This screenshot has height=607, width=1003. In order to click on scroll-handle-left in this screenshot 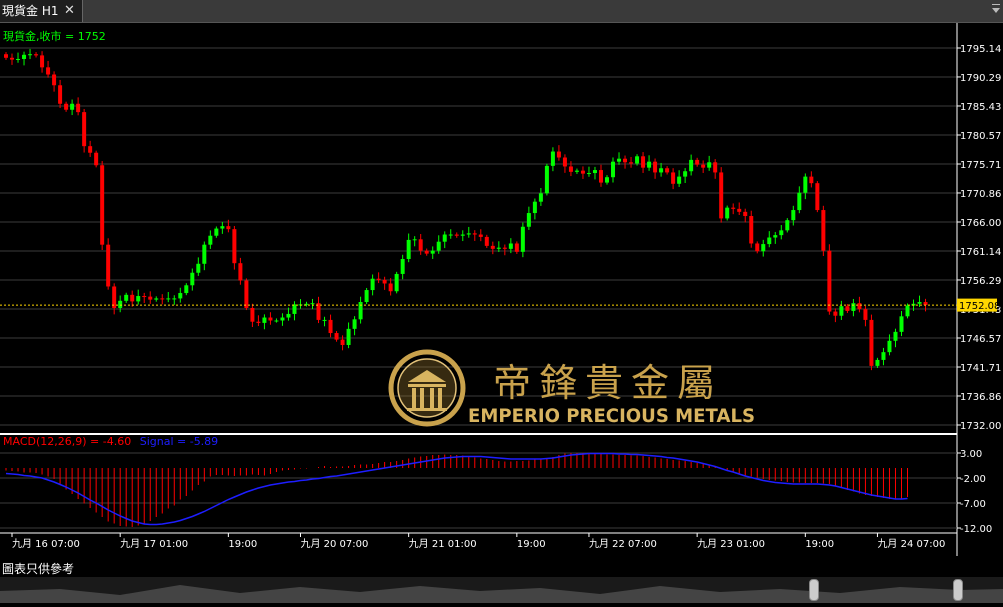, I will do `click(814, 590)`.